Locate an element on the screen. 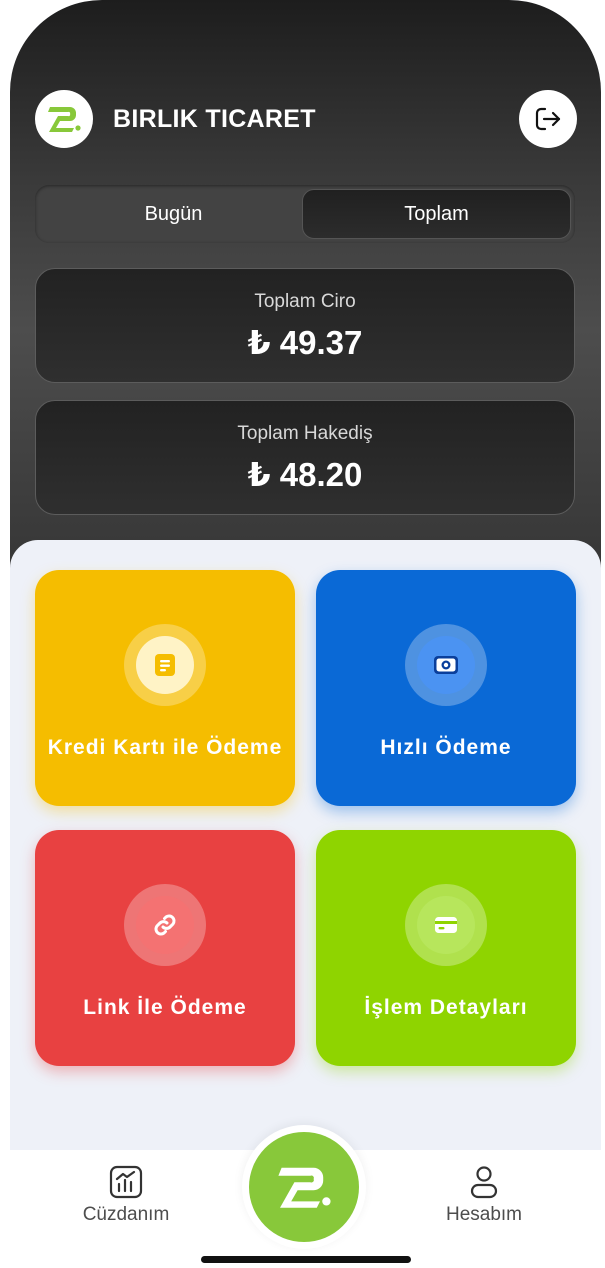 Image resolution: width=605 pixels, height=1268 pixels. link-icon is located at coordinates (165, 925).